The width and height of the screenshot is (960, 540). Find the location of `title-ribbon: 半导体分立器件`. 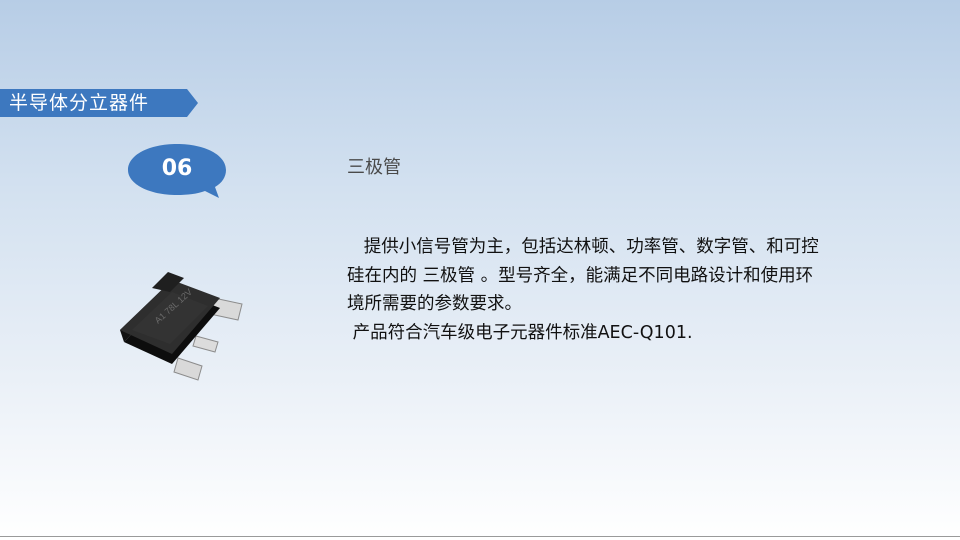

title-ribbon: 半导体分立器件 is located at coordinates (99, 103).